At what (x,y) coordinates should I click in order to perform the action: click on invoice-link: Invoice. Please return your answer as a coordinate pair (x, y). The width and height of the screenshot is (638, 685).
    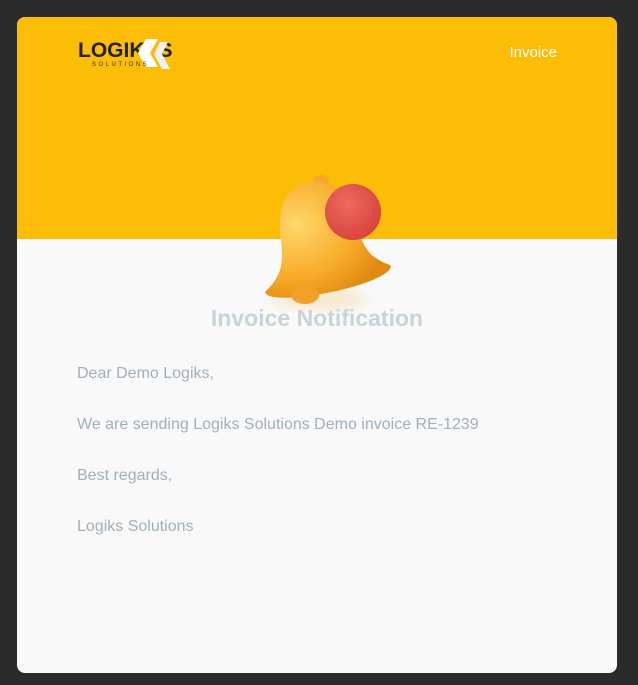
    Looking at the image, I should click on (533, 52).